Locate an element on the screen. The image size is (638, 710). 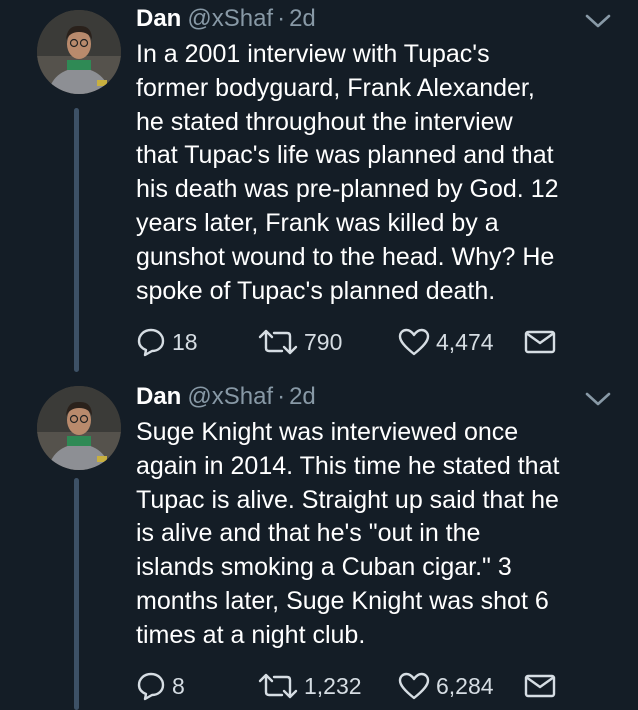
like-count: 4,474 is located at coordinates (465, 341).